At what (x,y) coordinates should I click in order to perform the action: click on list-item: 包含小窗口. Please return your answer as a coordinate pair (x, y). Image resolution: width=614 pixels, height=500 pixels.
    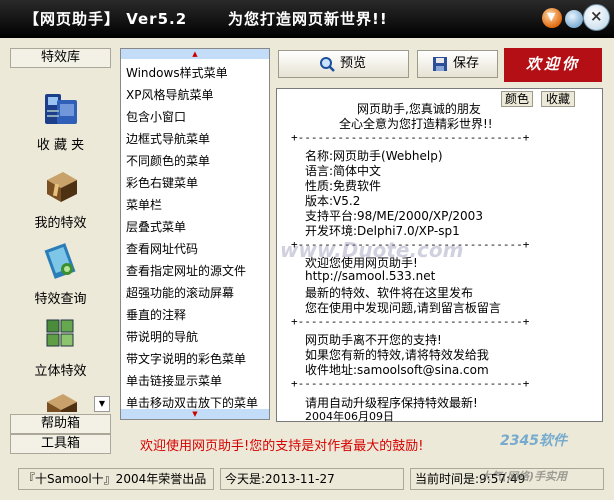
    Looking at the image, I should click on (156, 116).